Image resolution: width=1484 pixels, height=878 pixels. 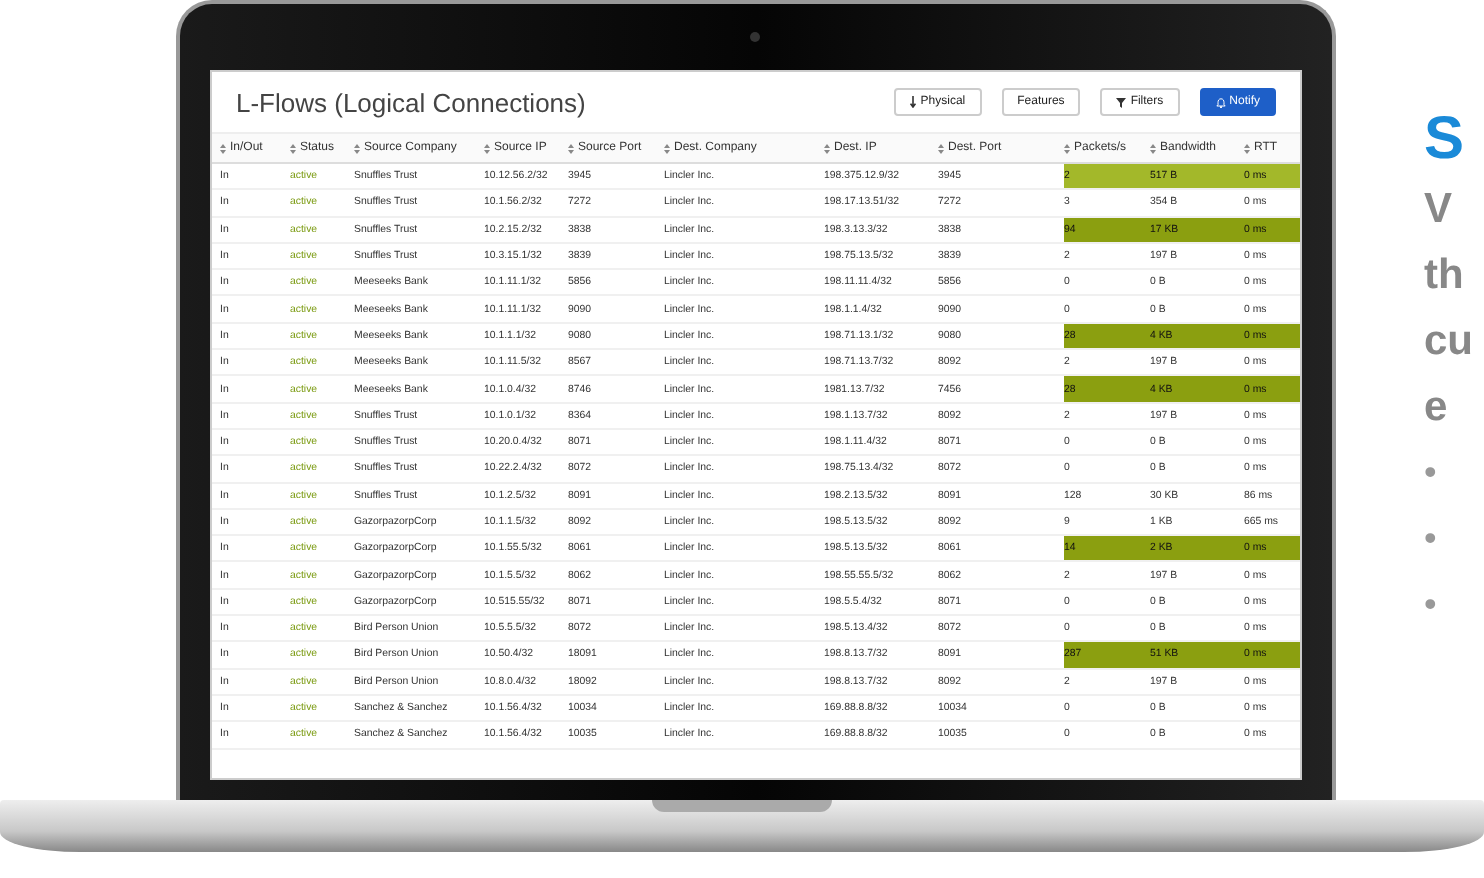 I want to click on arrow-down-icon, so click(x=913, y=102).